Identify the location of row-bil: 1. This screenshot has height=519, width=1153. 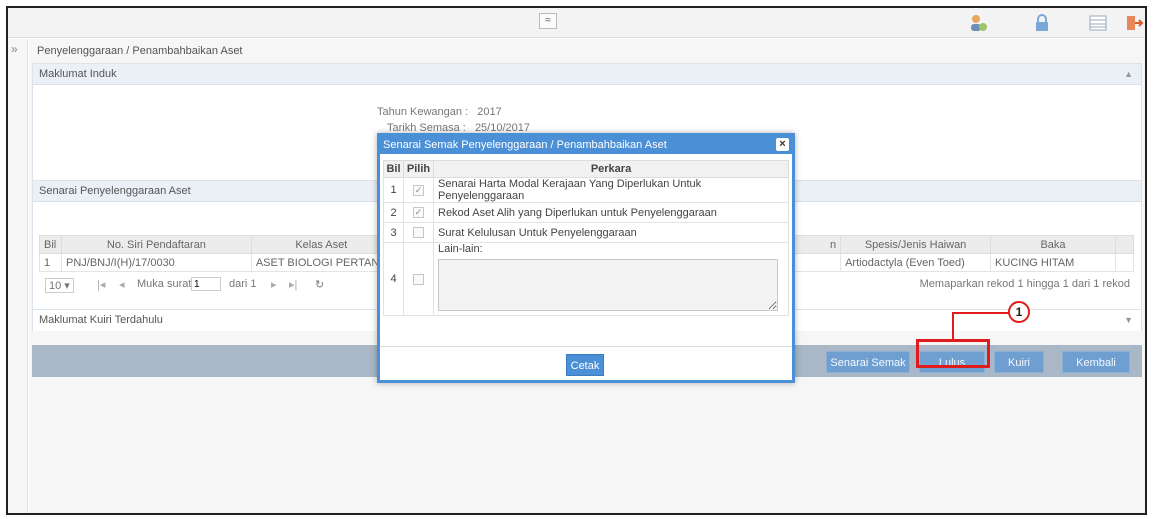
(393, 190).